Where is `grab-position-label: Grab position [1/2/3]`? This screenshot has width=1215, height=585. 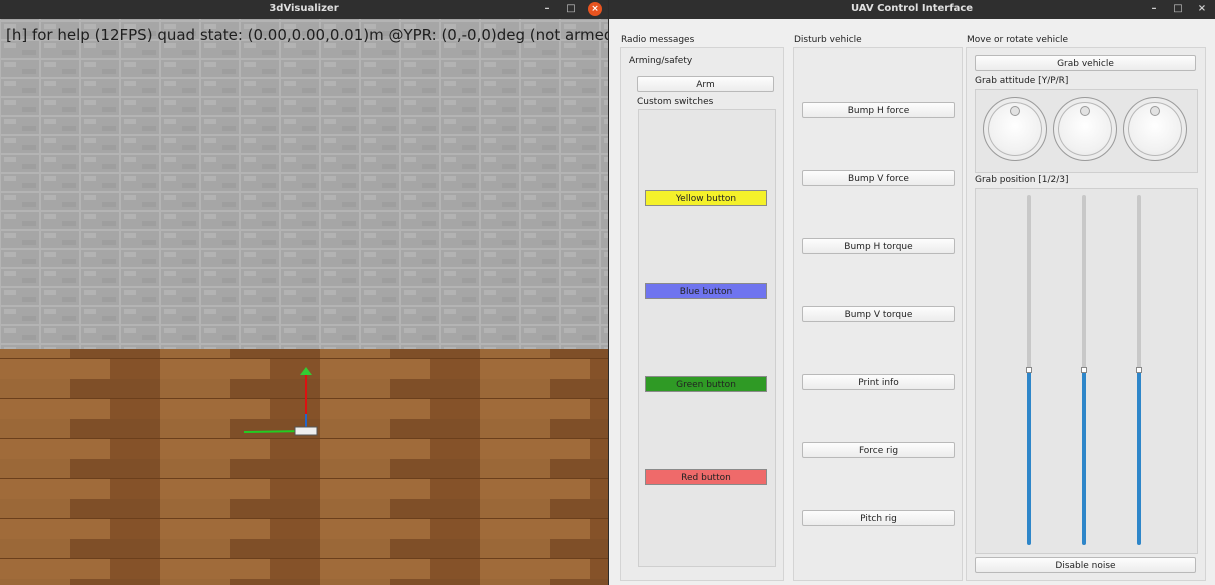 grab-position-label: Grab position [1/2/3] is located at coordinates (1022, 180).